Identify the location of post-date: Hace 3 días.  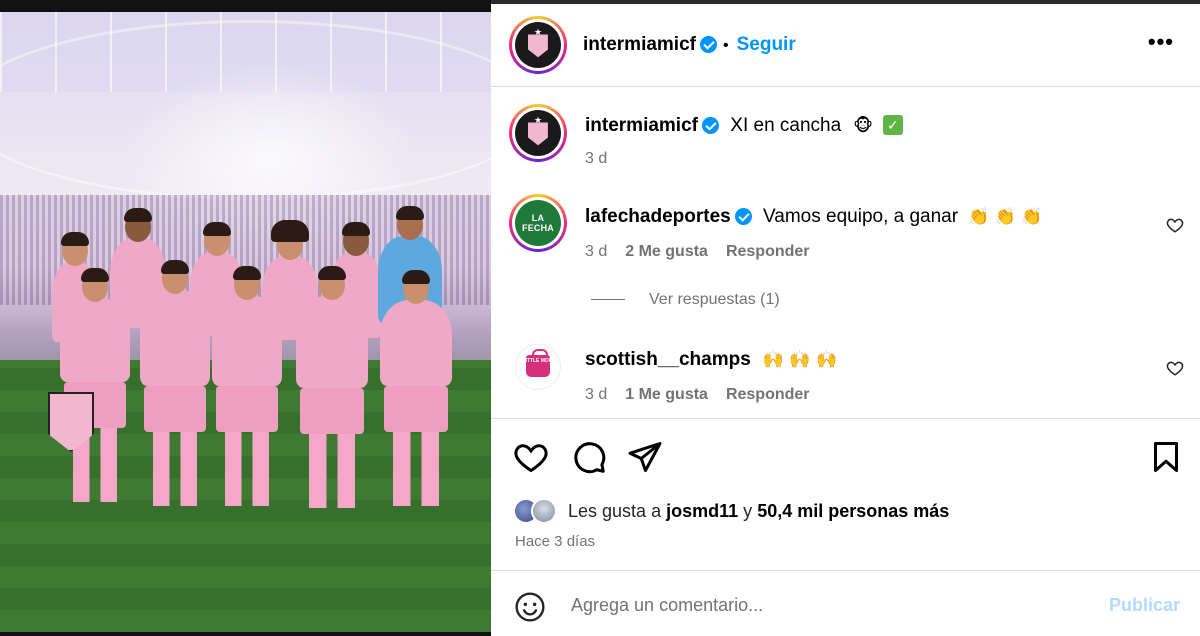
(555, 541).